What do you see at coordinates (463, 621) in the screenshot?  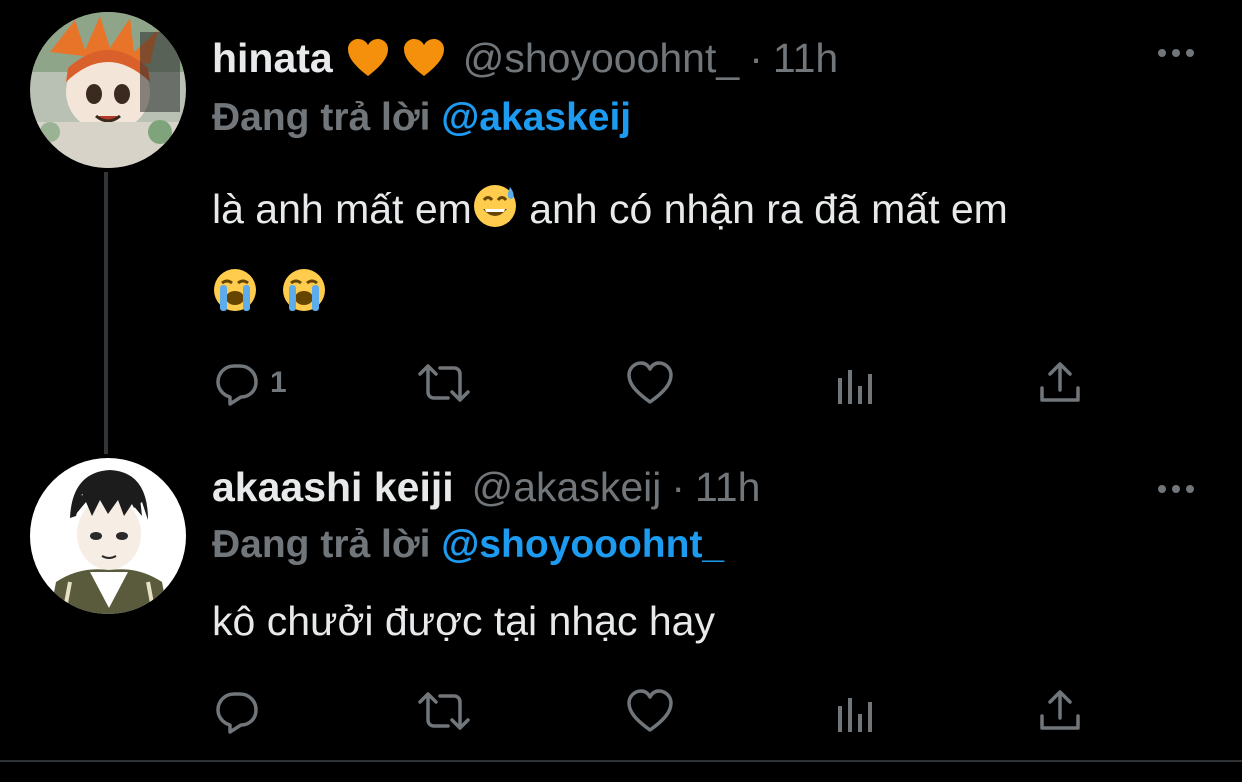 I see `tweet-text: kô chưởi được tại nhạc hay` at bounding box center [463, 621].